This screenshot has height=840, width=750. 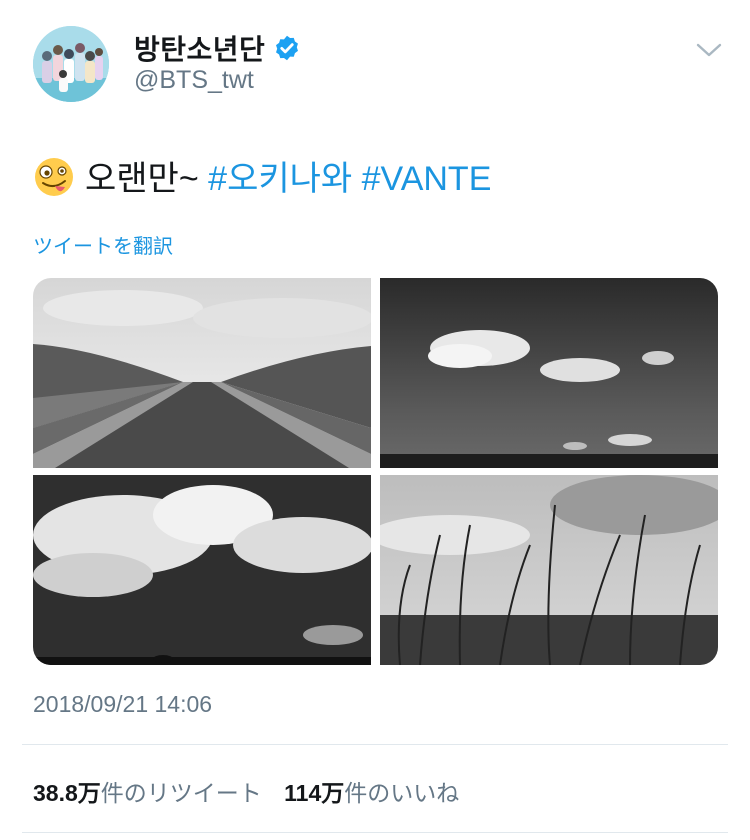 What do you see at coordinates (181, 793) in the screenshot?
I see `retweet-label: 件のリツイート` at bounding box center [181, 793].